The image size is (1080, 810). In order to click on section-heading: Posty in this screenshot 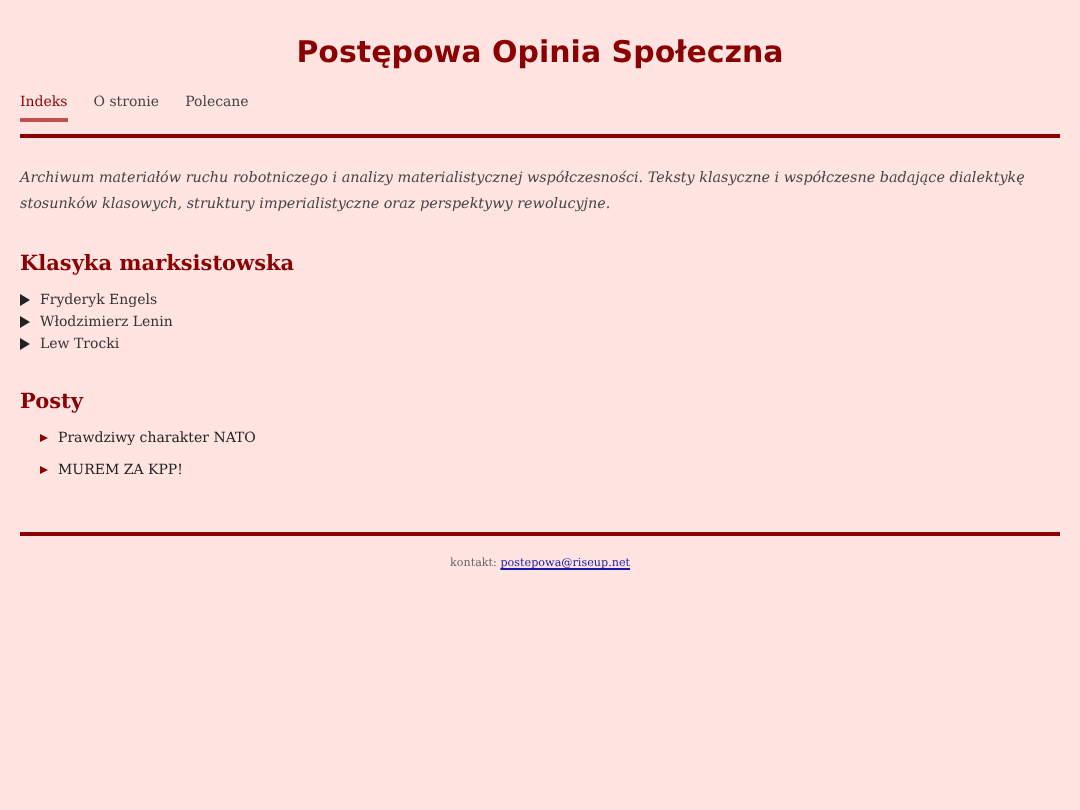, I will do `click(53, 402)`.